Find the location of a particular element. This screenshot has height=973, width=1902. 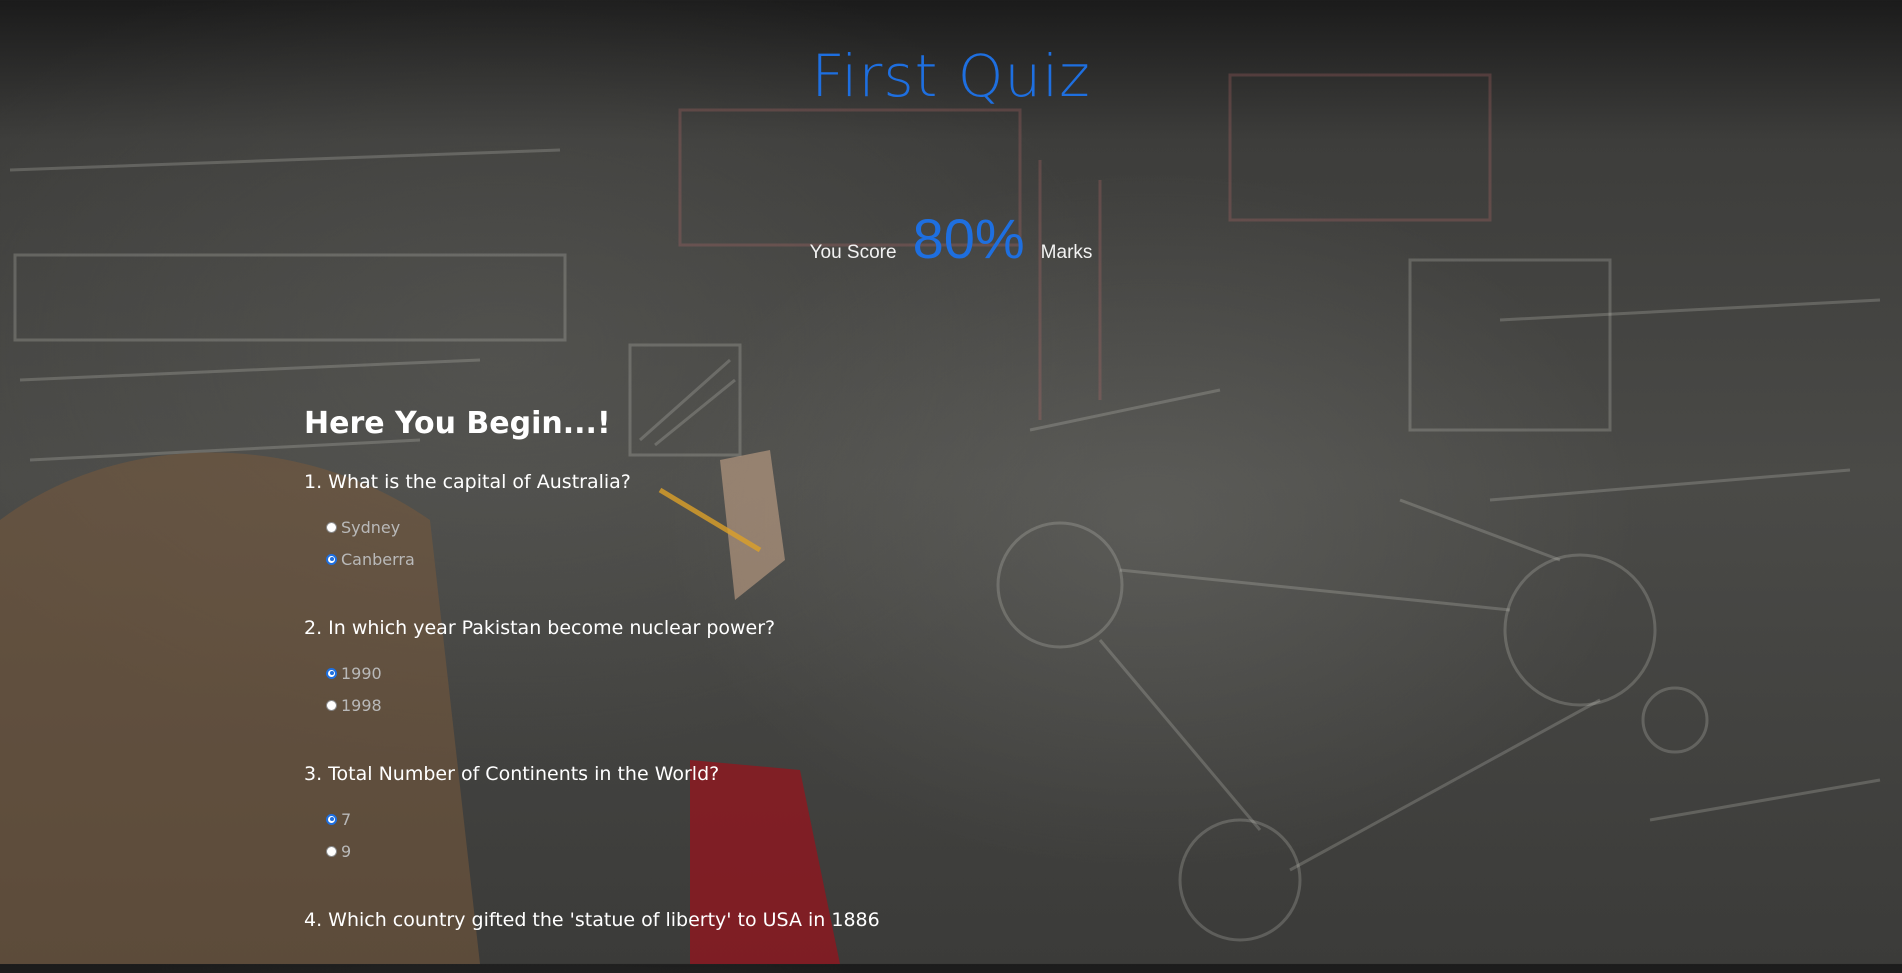

option-label: 7 is located at coordinates (346, 819).